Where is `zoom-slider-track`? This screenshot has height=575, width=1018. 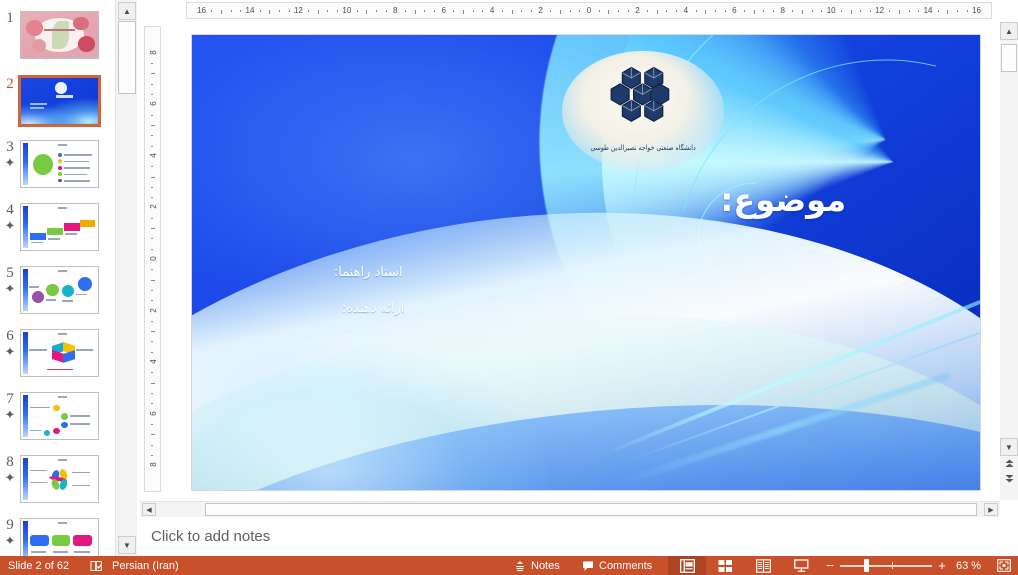 zoom-slider-track is located at coordinates (886, 566).